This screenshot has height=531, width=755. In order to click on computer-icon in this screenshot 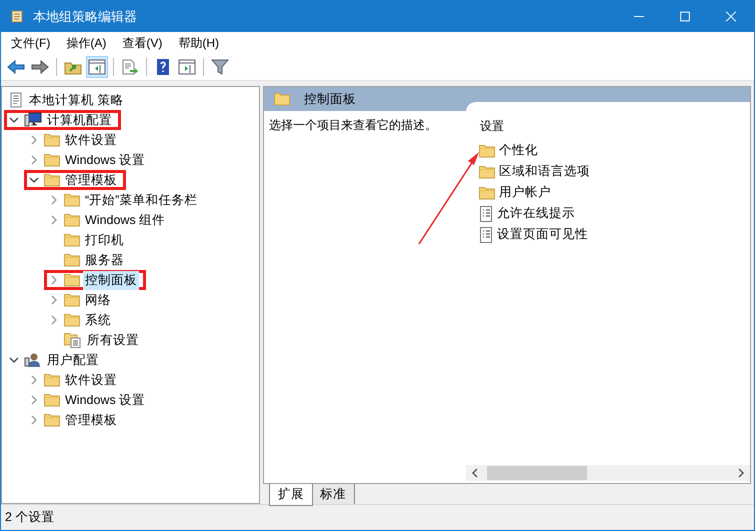, I will do `click(33, 120)`.